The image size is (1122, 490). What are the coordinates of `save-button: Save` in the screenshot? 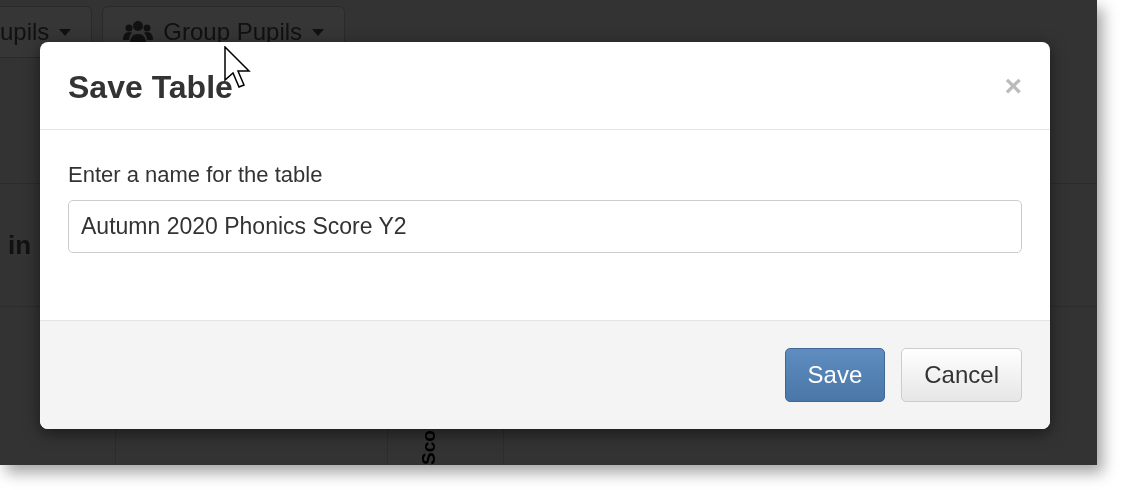 It's located at (835, 375).